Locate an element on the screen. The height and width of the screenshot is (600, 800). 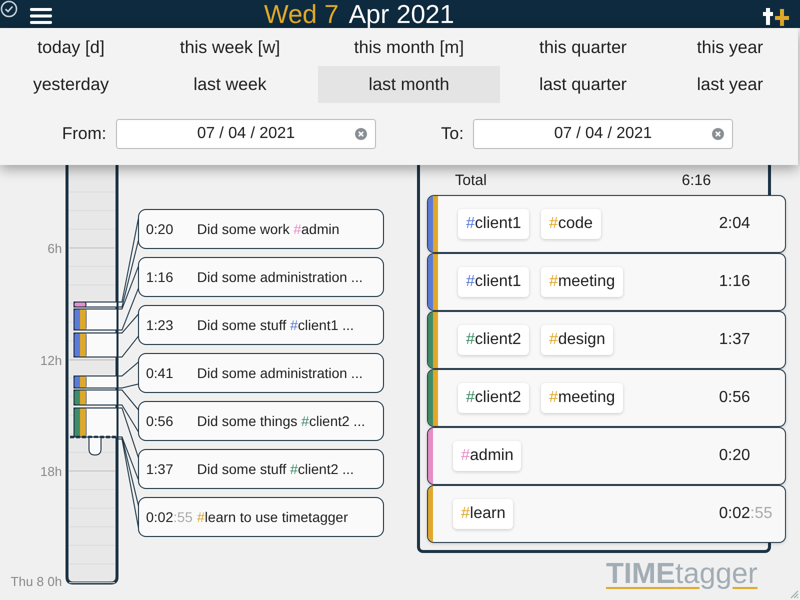
tag-chip: #learn is located at coordinates (483, 514).